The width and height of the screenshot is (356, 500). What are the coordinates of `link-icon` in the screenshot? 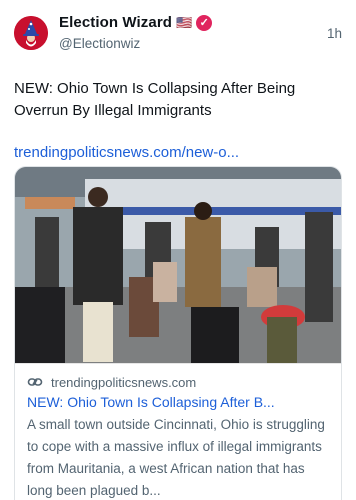 It's located at (35, 382).